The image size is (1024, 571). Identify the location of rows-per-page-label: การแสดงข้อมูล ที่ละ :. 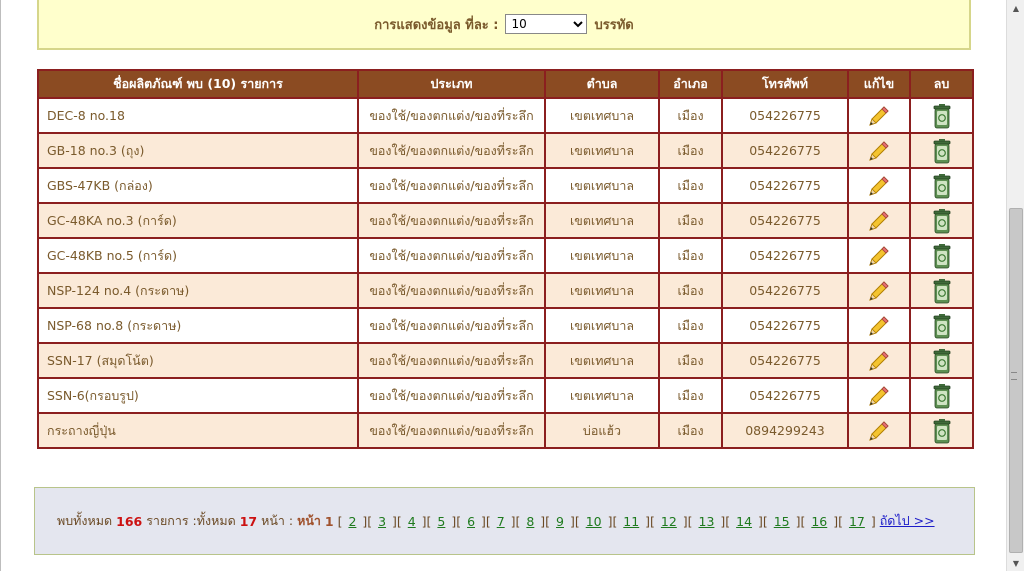
(436, 25).